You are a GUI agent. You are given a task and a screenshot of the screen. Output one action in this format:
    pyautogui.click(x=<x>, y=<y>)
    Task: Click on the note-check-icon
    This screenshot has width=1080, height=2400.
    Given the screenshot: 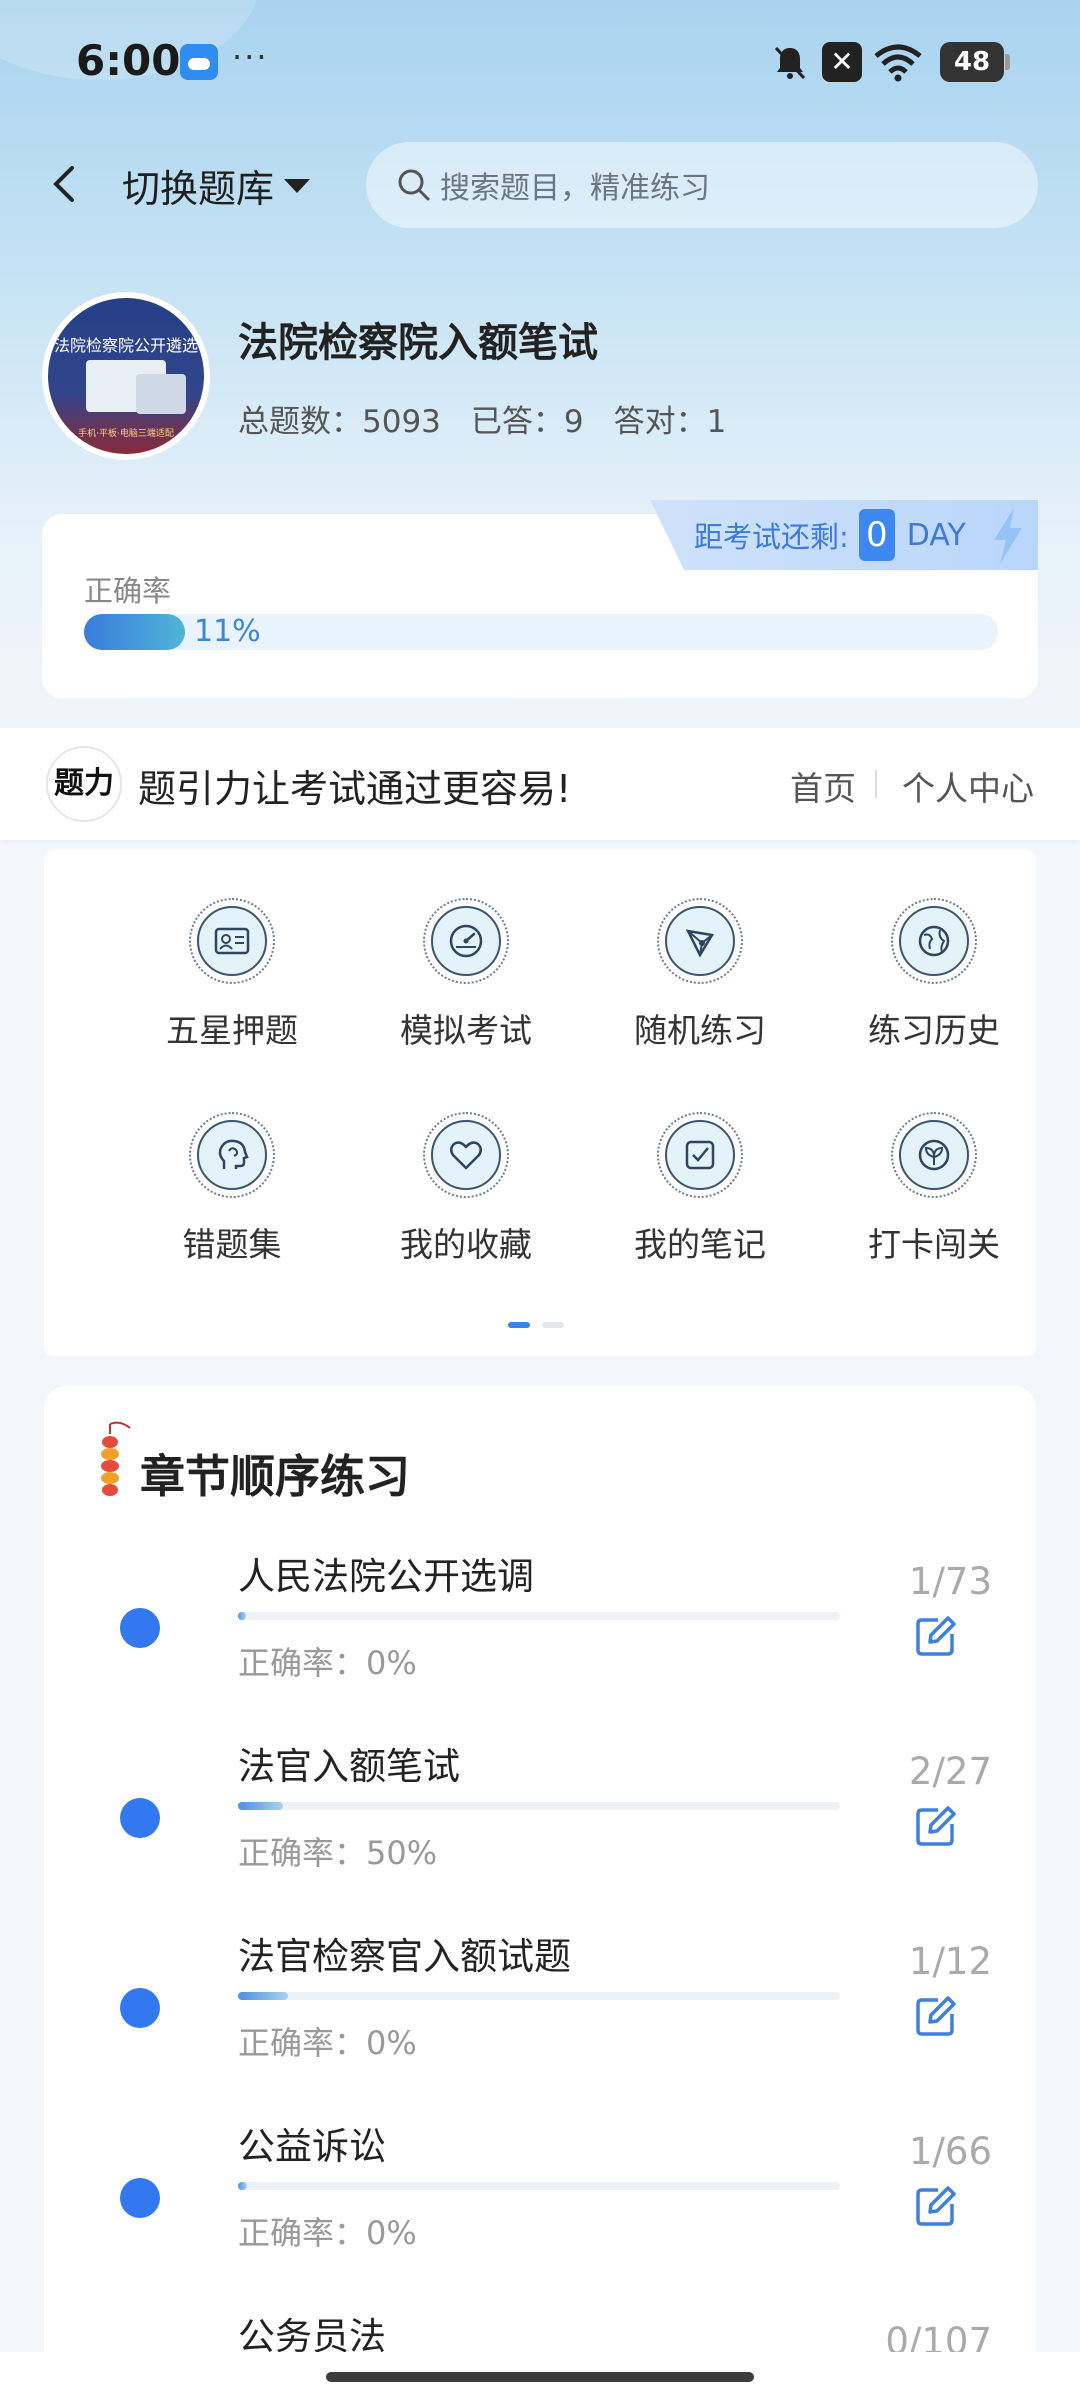 What is the action you would take?
    pyautogui.click(x=700, y=1155)
    